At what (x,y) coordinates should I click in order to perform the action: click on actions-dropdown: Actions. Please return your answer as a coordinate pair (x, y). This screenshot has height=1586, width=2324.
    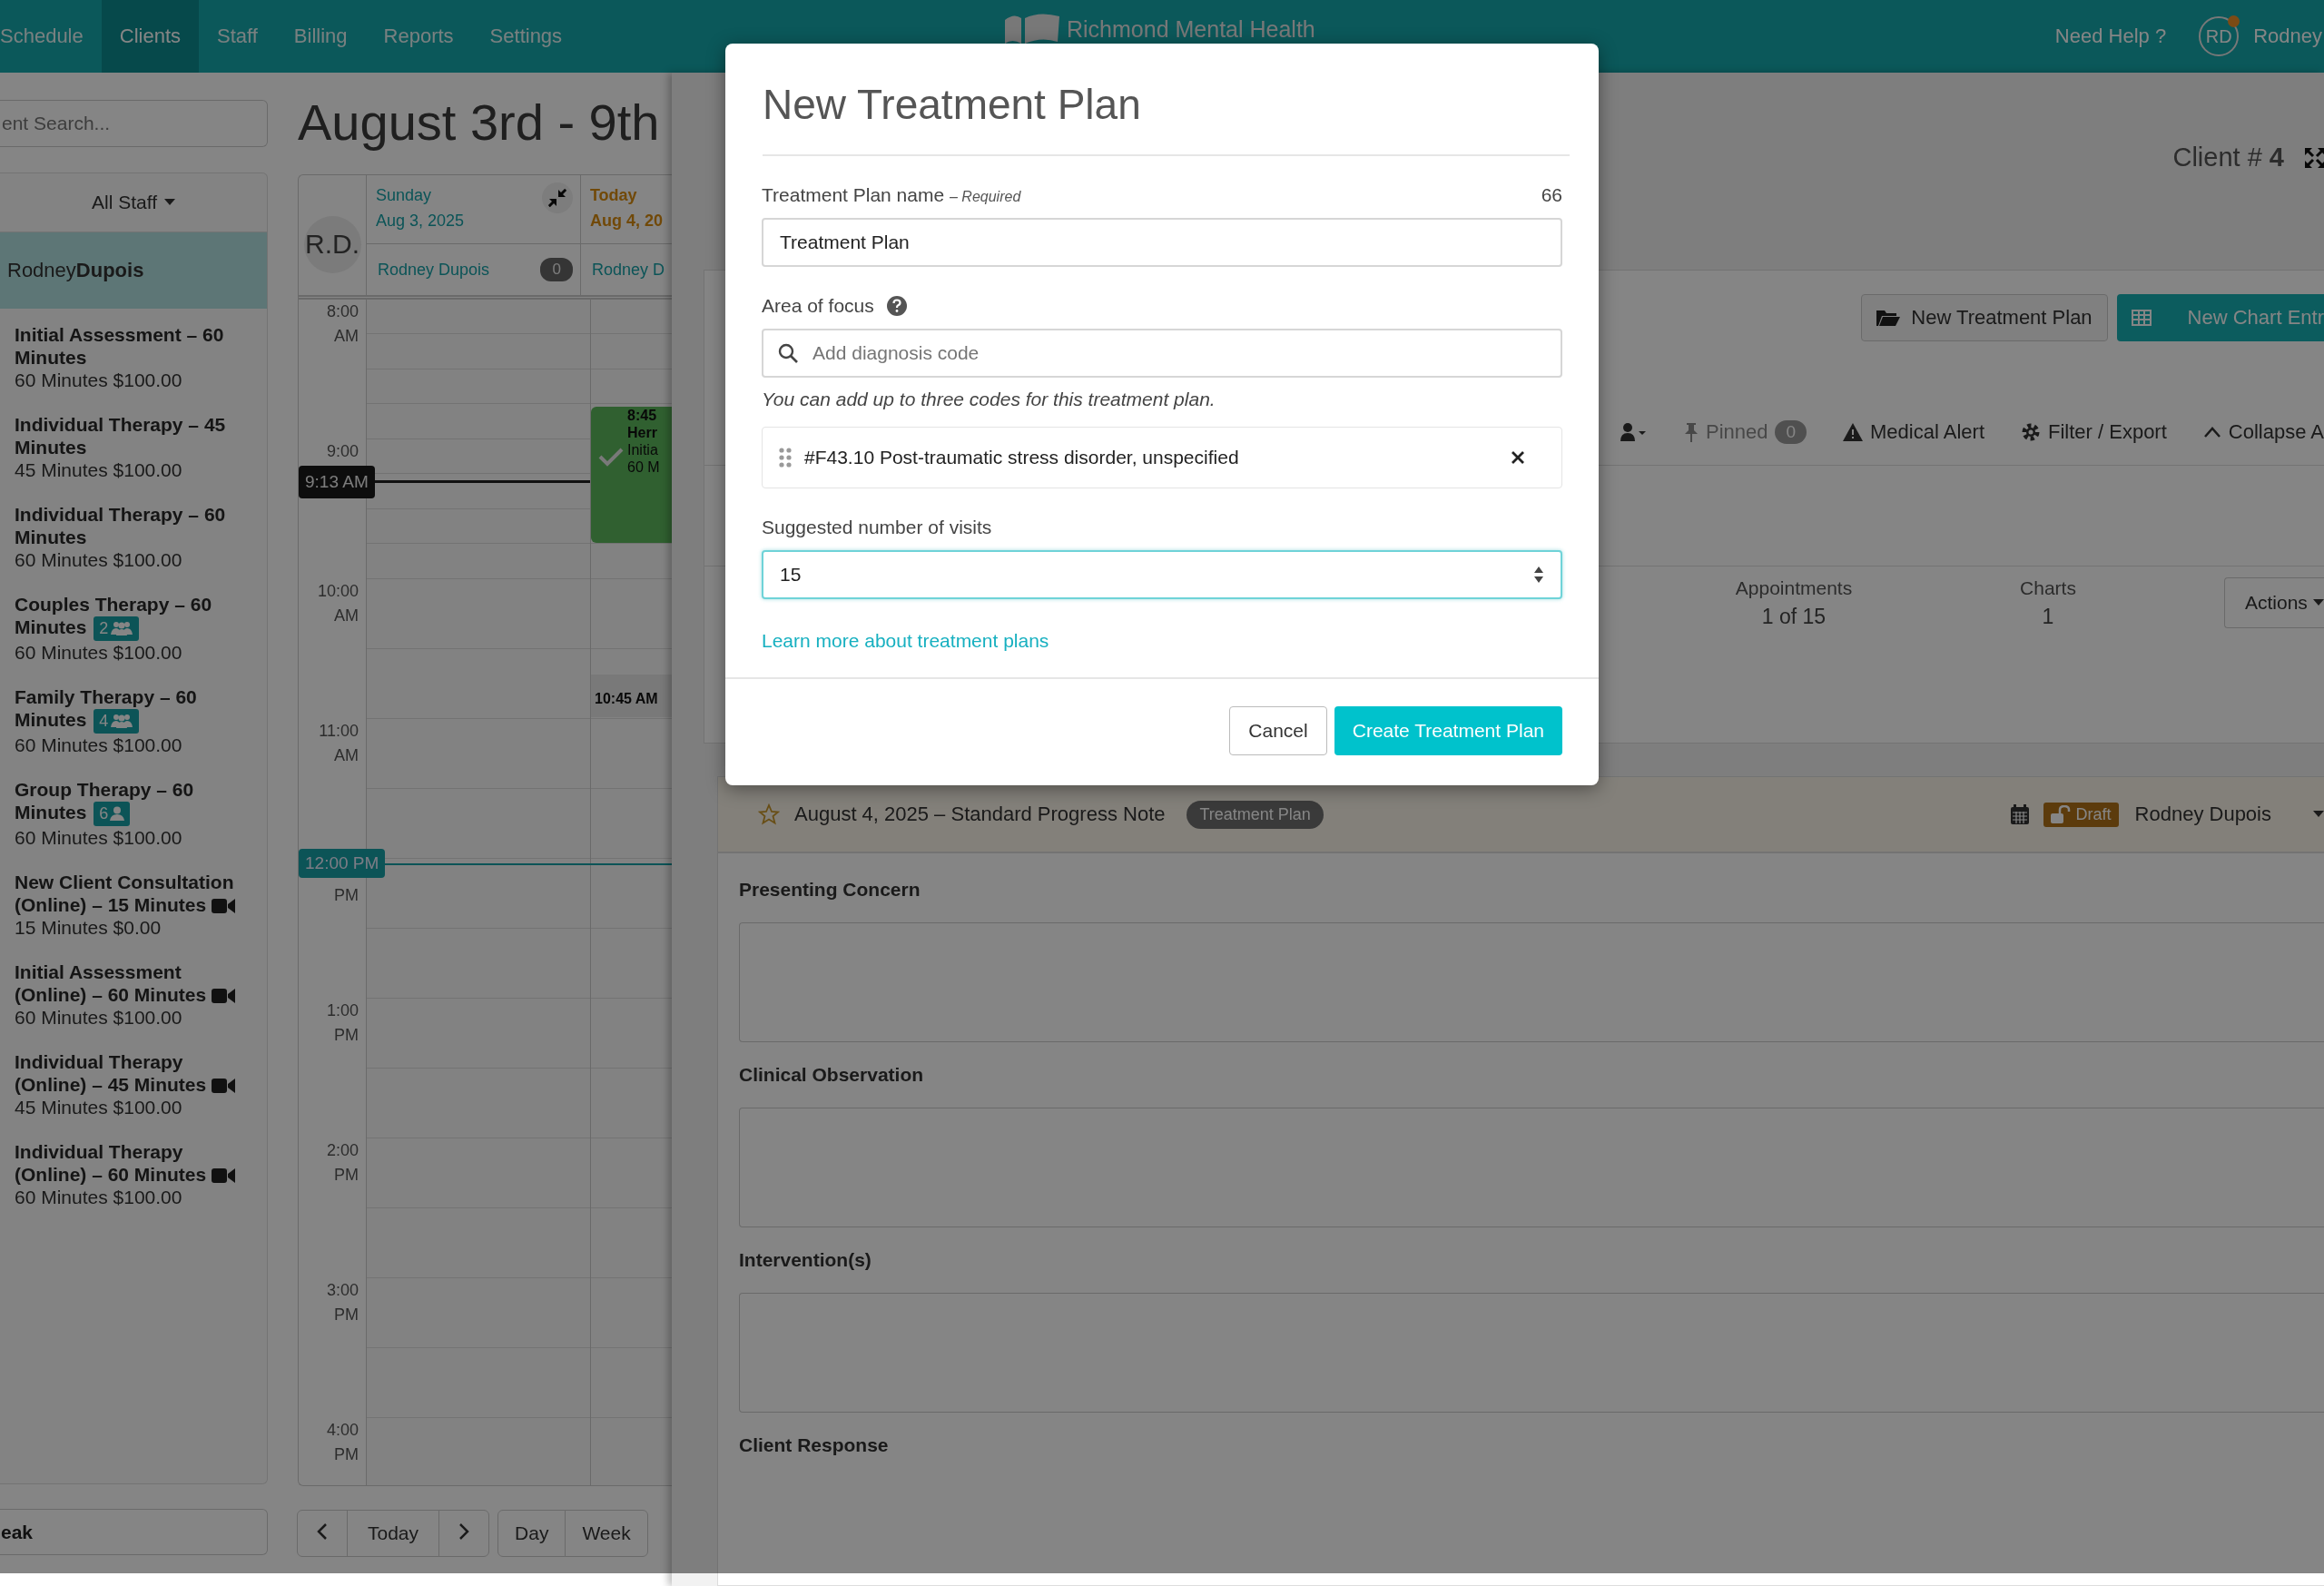
    Looking at the image, I should click on (2274, 603).